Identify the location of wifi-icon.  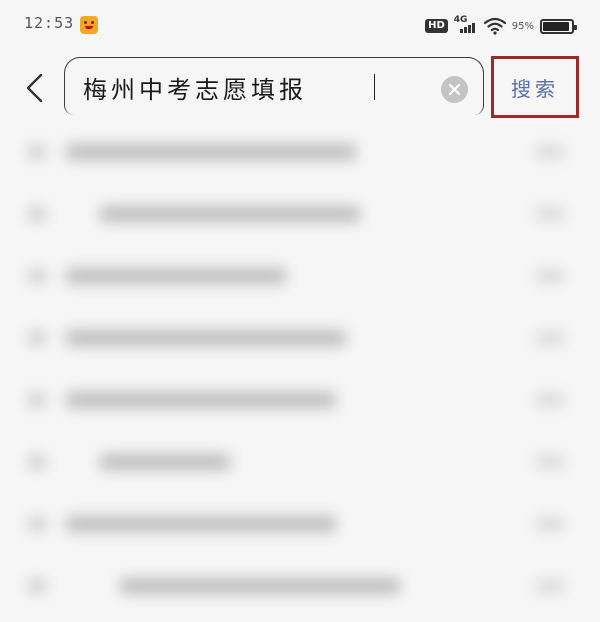
(494, 26).